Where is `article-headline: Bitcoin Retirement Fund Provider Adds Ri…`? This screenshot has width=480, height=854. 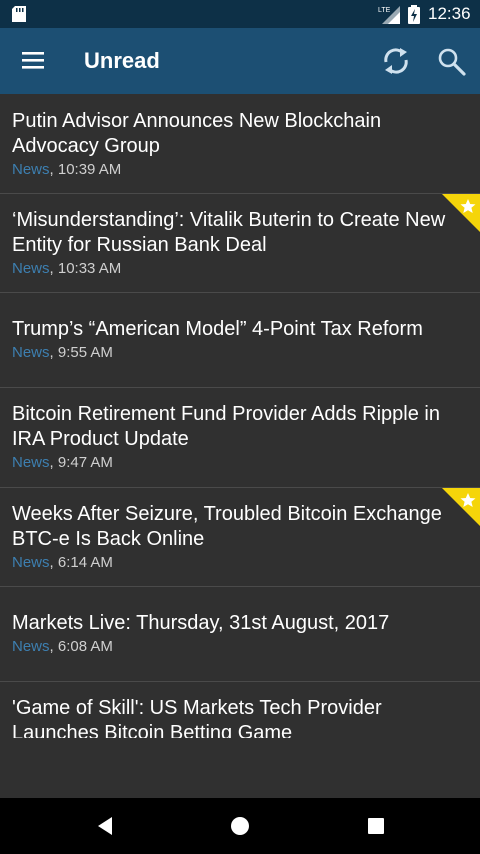 article-headline: Bitcoin Retirement Fund Provider Adds Ri… is located at coordinates (226, 426).